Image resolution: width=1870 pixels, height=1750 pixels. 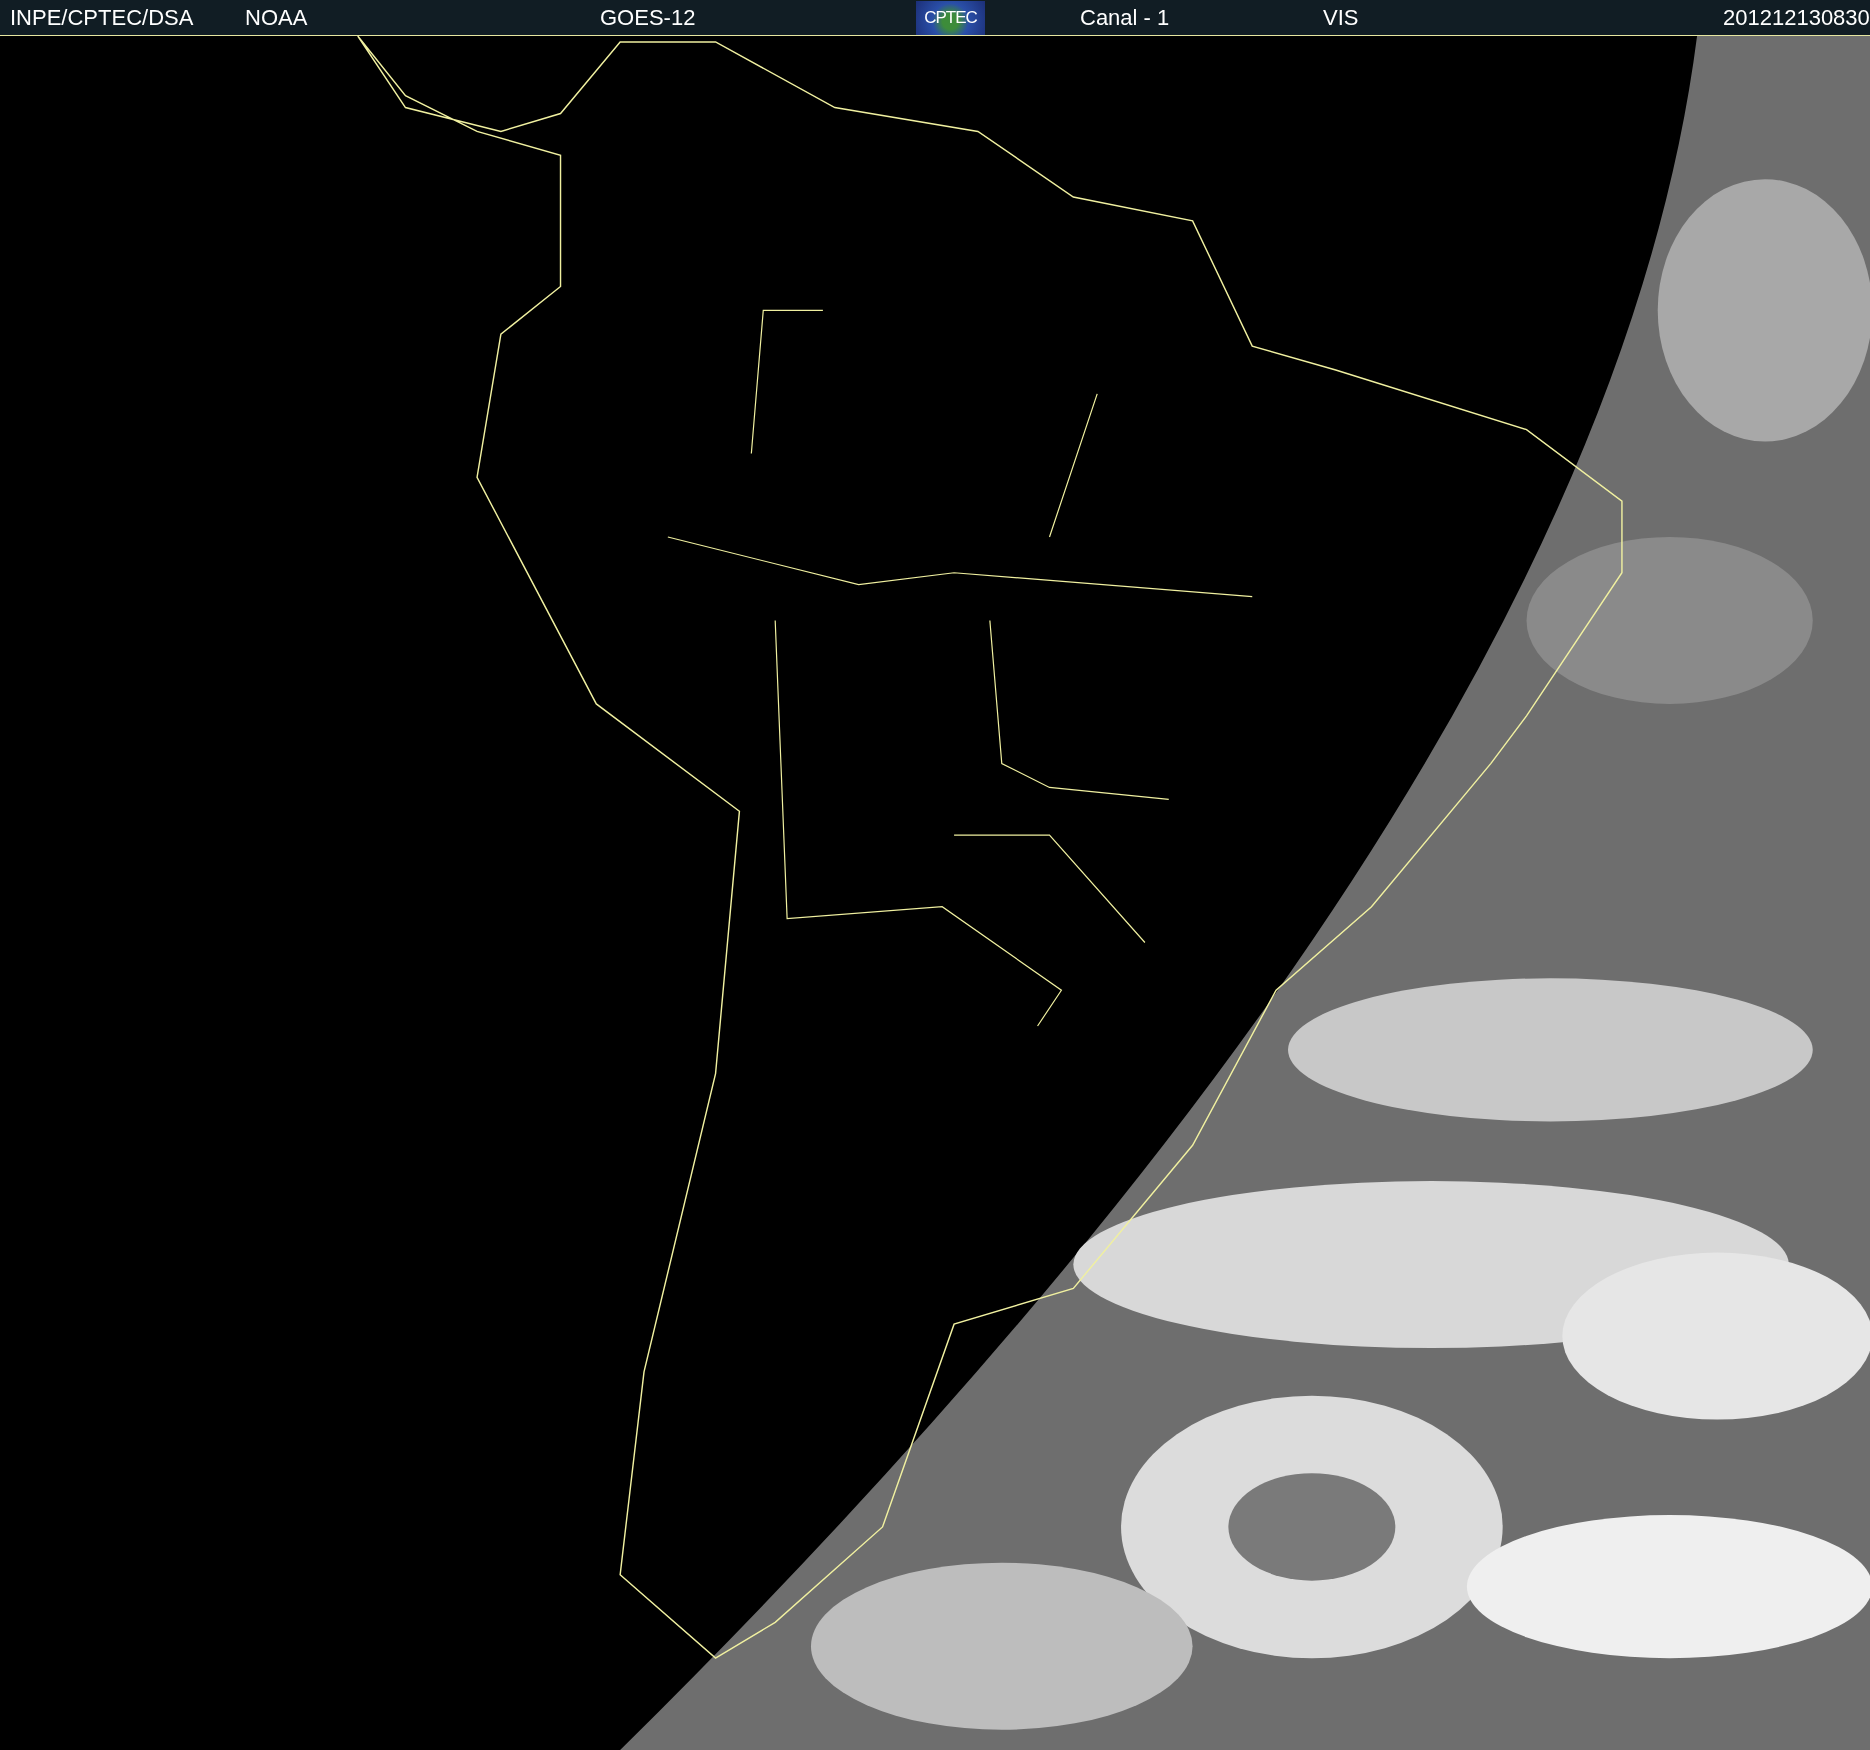 What do you see at coordinates (648, 17) in the screenshot?
I see `header-label: GOES-12` at bounding box center [648, 17].